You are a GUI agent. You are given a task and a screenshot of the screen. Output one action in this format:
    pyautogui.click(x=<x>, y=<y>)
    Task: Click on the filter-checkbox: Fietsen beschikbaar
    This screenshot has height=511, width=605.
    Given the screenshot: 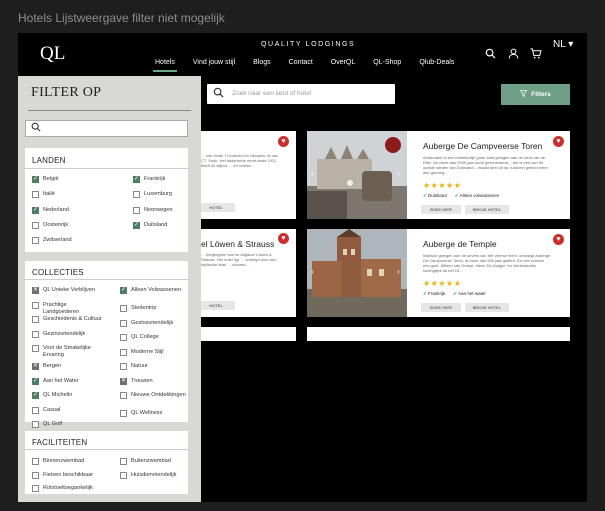 What is the action you would take?
    pyautogui.click(x=67, y=475)
    